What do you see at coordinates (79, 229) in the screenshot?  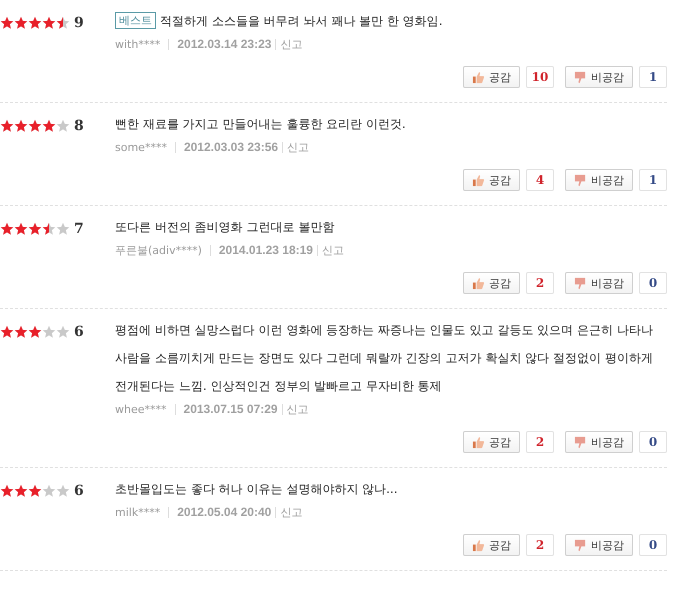 I see `rating-score: 7` at bounding box center [79, 229].